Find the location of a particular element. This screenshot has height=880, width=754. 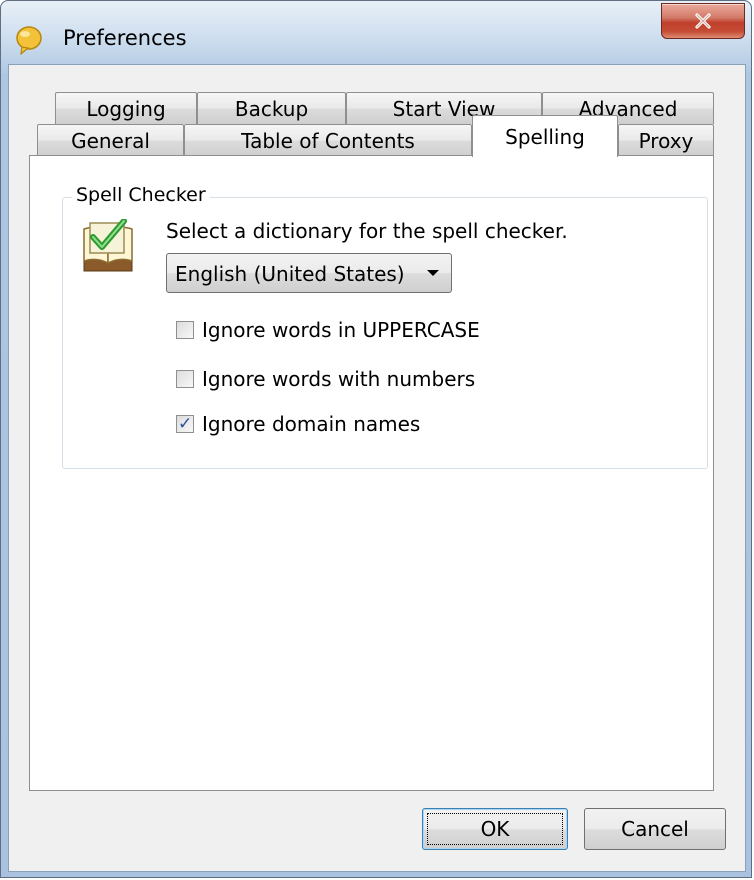

chevron-down-icon is located at coordinates (433, 273).